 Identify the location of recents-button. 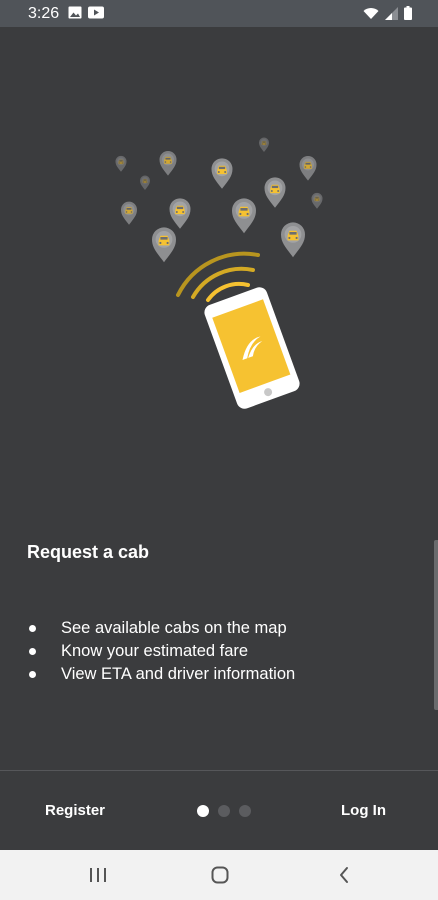
(98, 875).